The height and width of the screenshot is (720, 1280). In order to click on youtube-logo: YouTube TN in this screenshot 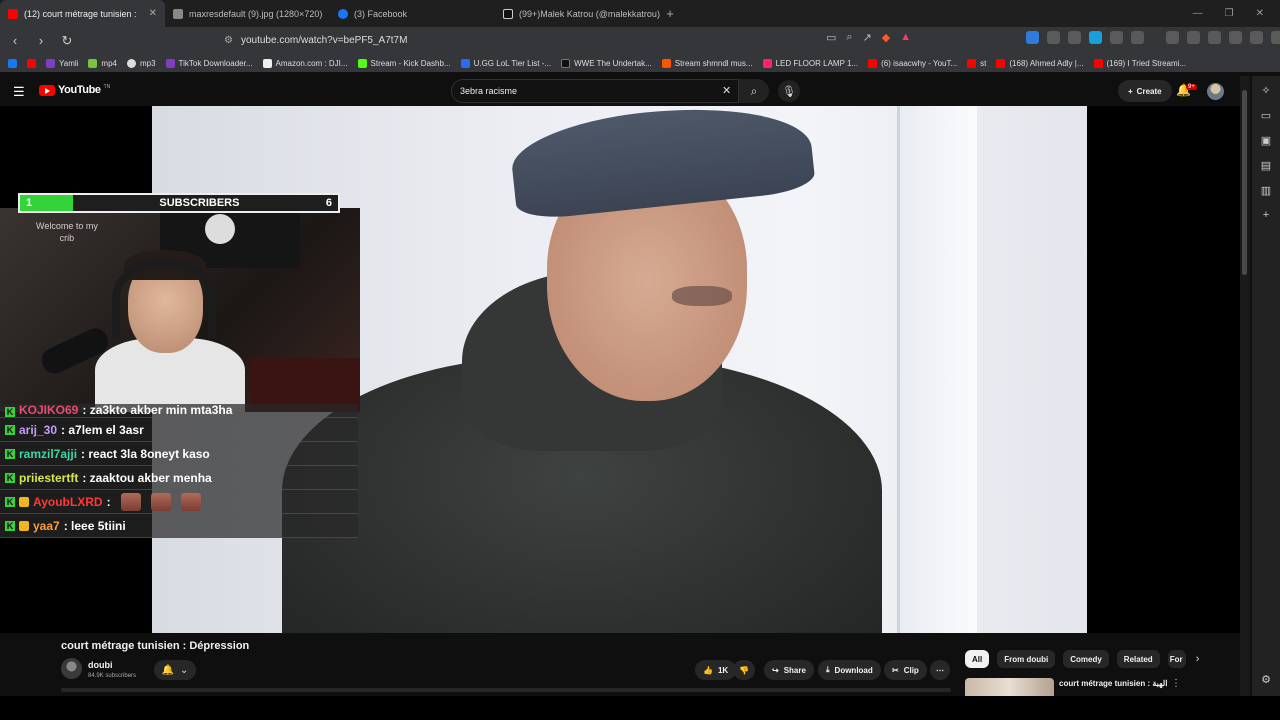, I will do `click(74, 90)`.